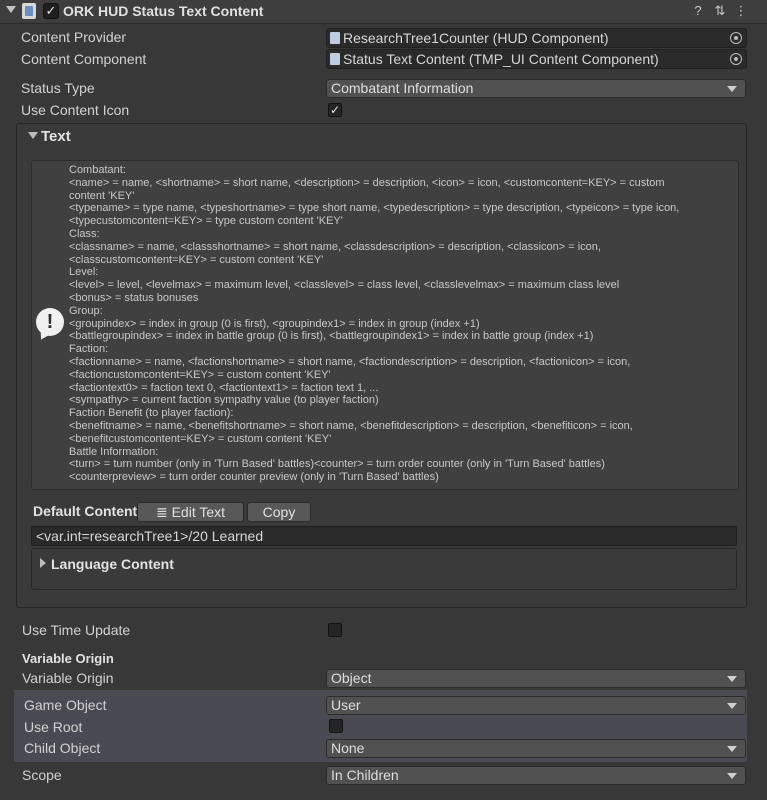 This screenshot has height=800, width=767. I want to click on default-content-label: Default Content, so click(85, 511).